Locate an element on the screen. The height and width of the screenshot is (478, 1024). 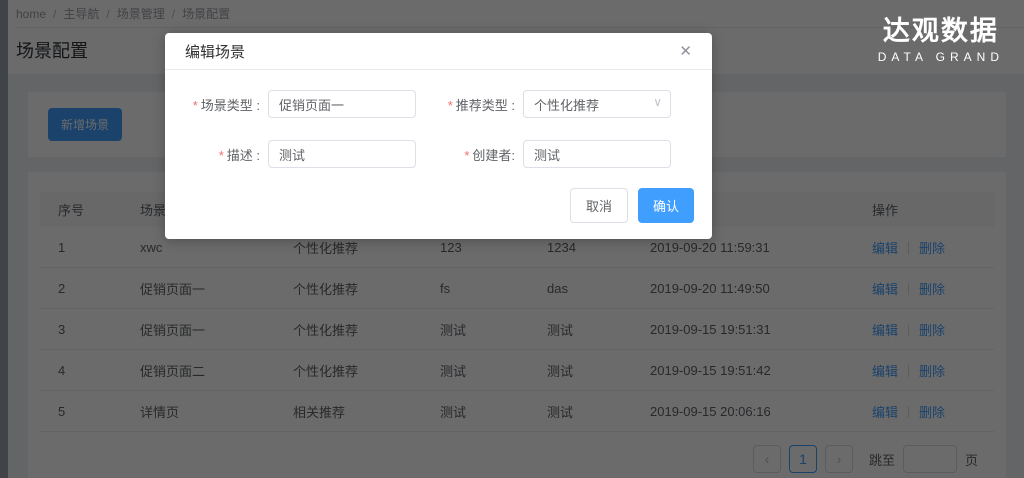
brand-logo: 达观数据 DATA GRAND is located at coordinates (940, 40).